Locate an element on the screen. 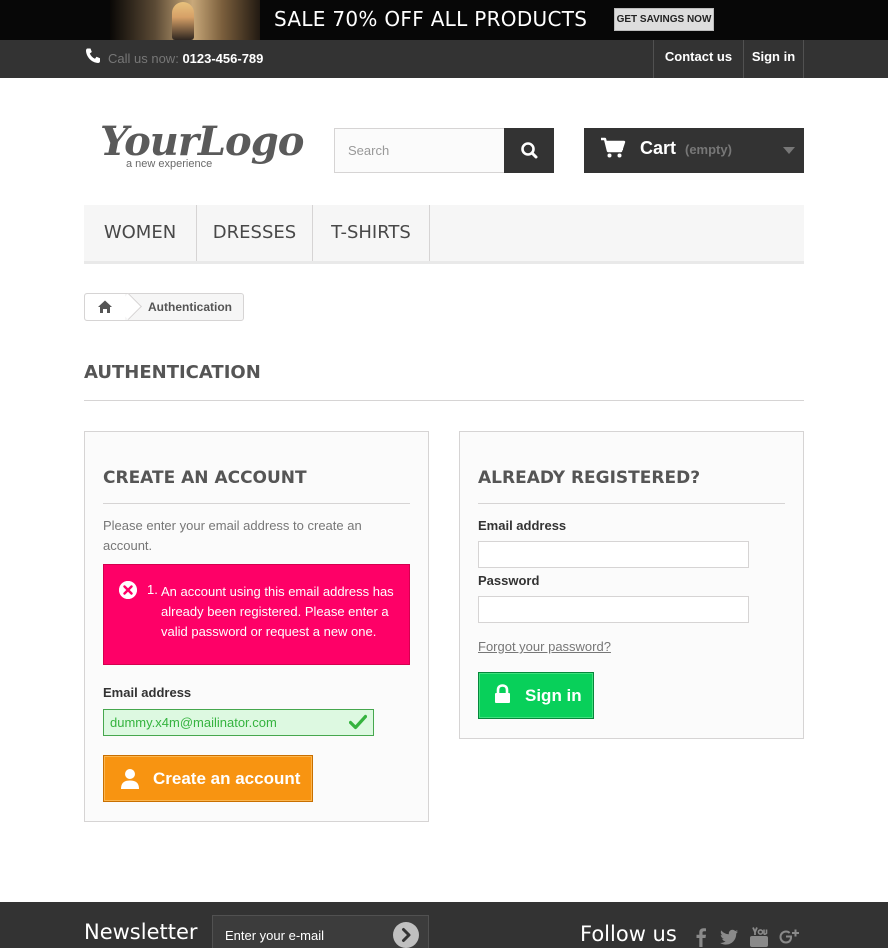  twitter-icon is located at coordinates (729, 937).